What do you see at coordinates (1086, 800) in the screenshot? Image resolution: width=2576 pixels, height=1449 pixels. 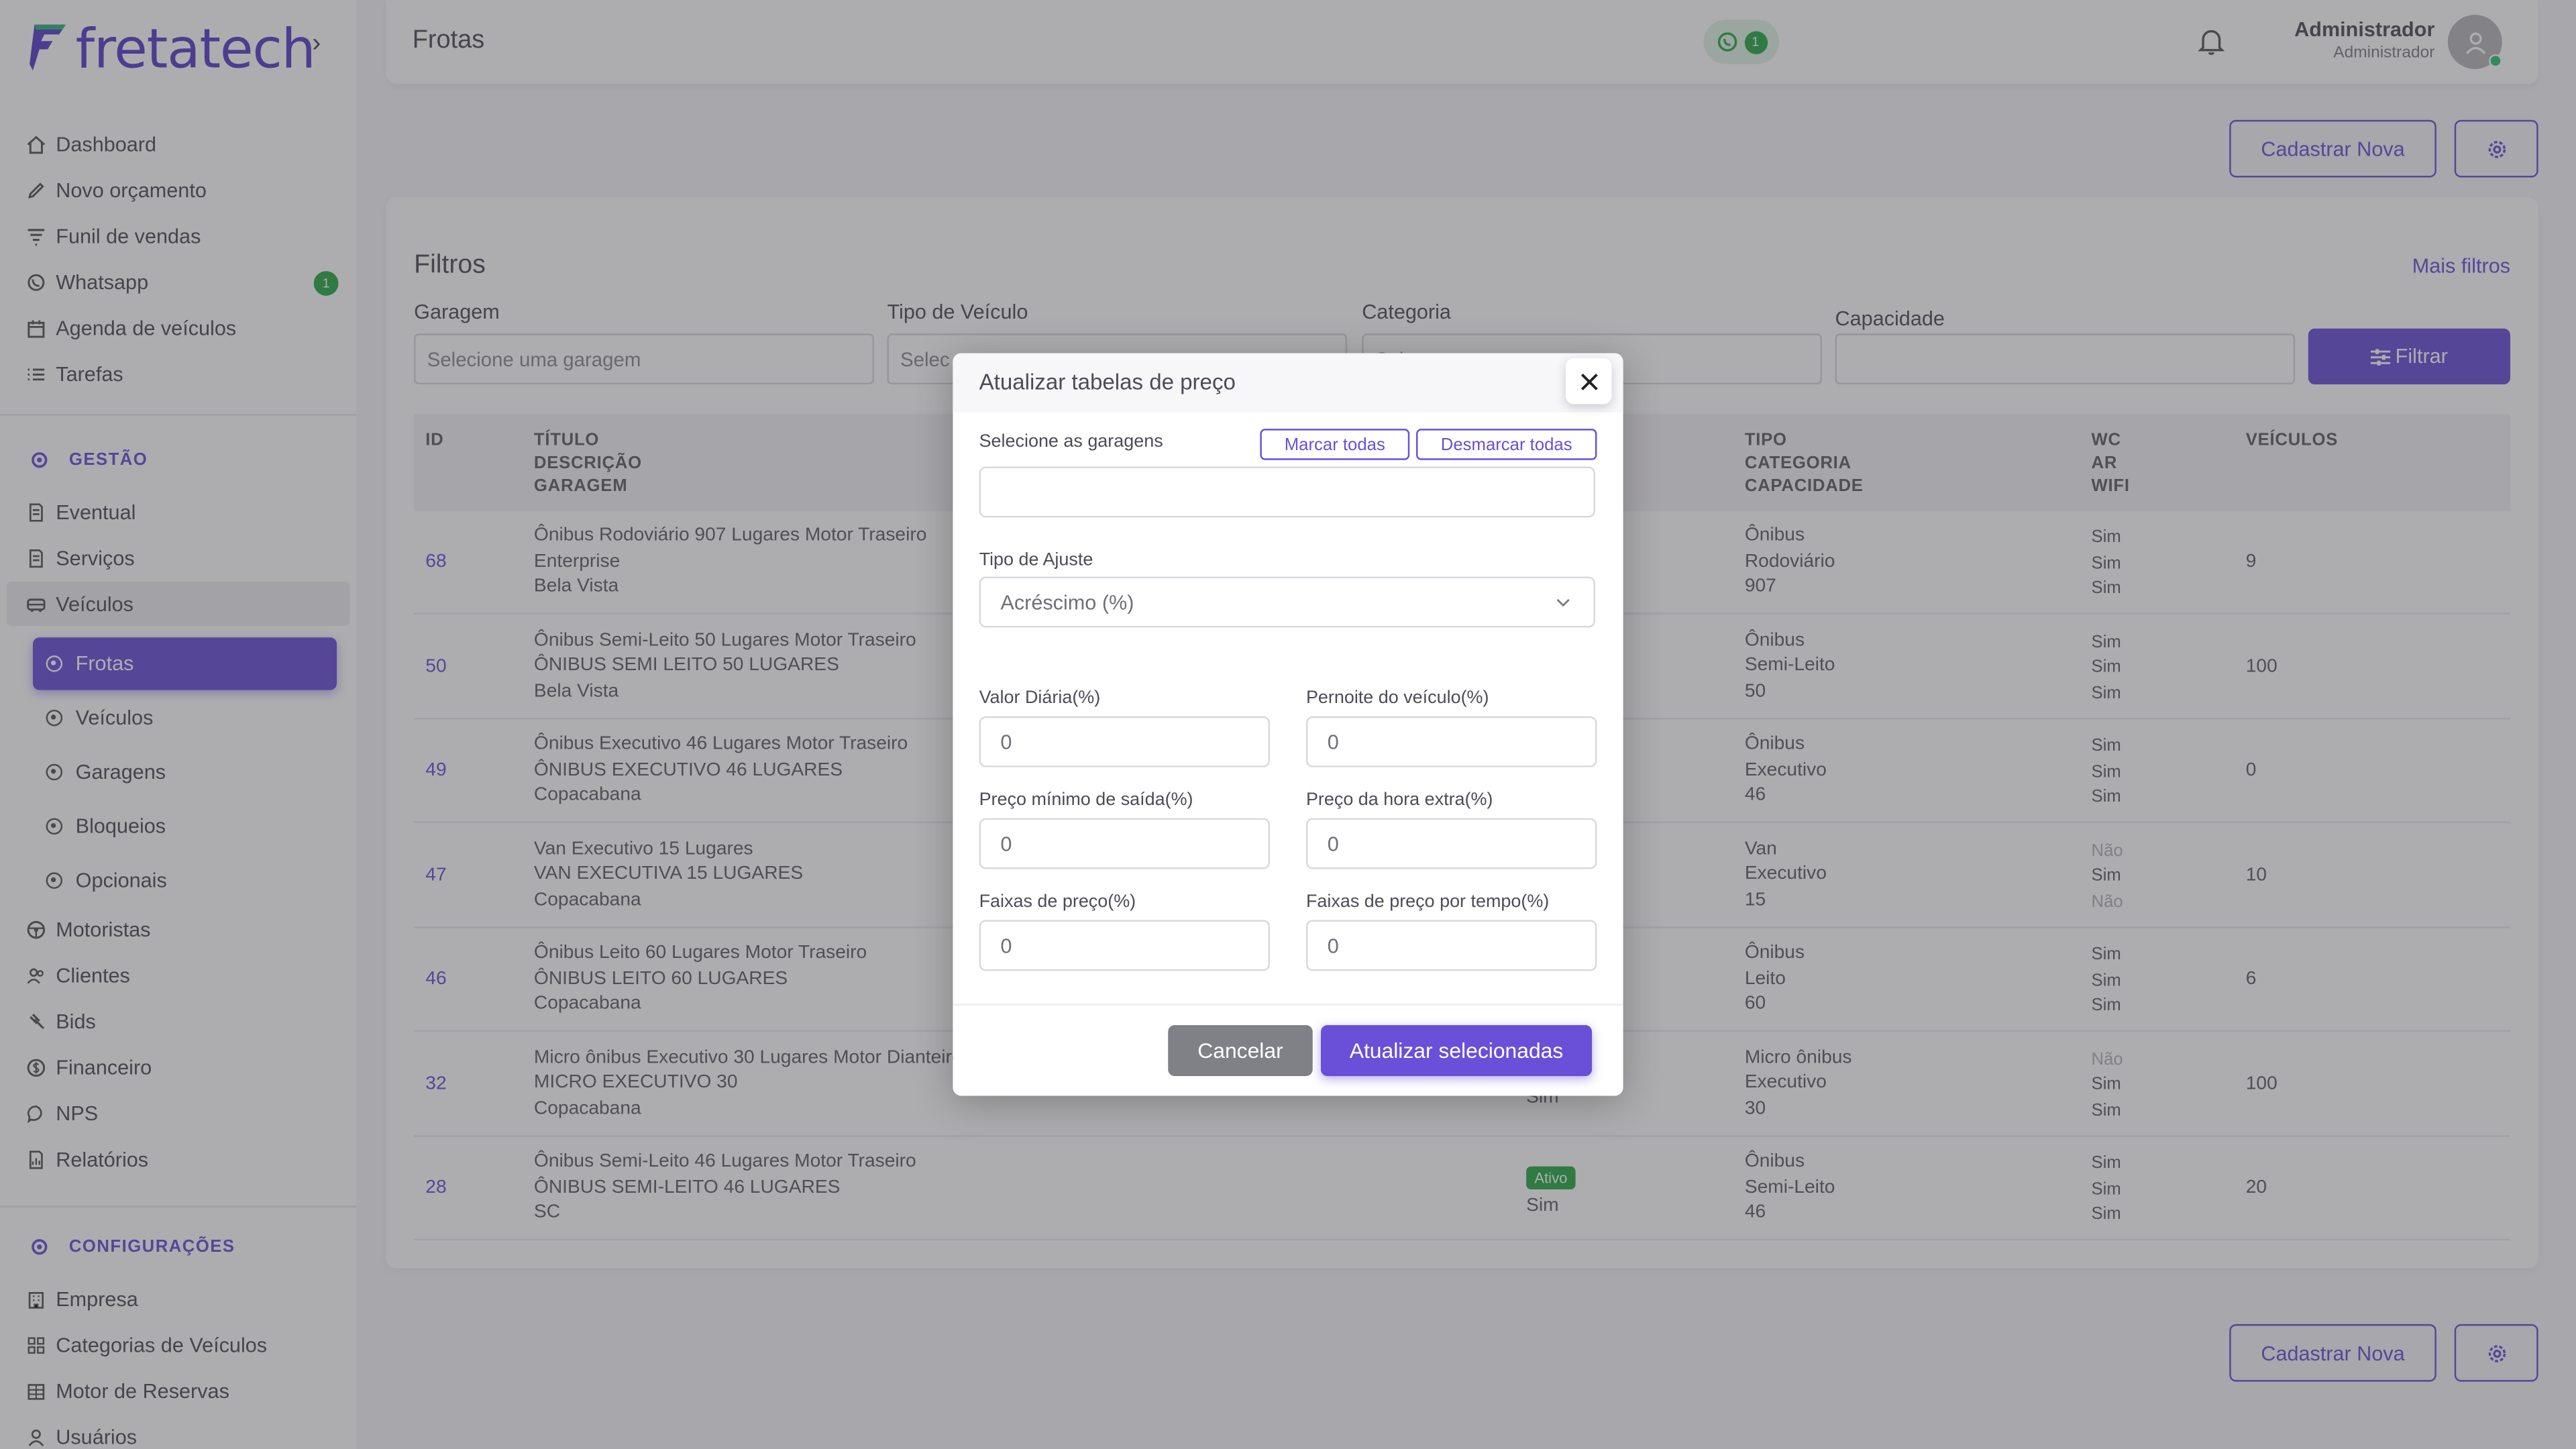 I see `preco-minimo-saida-label: Preço mínimo de saída(%)` at bounding box center [1086, 800].